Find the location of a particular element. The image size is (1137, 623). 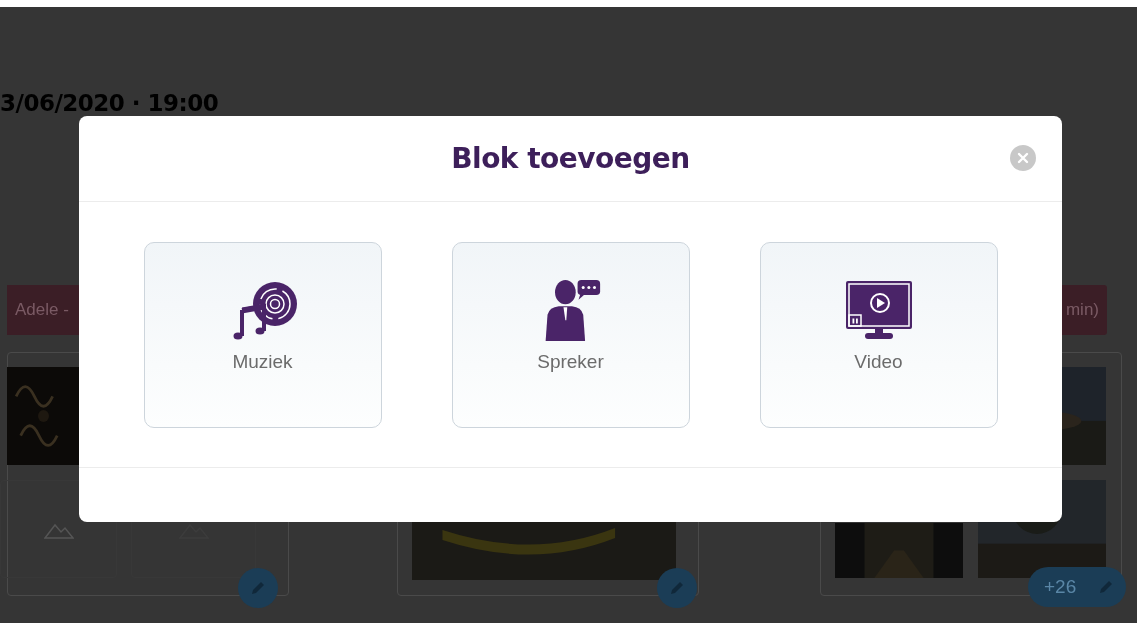

photo-count: +26 is located at coordinates (1060, 587).